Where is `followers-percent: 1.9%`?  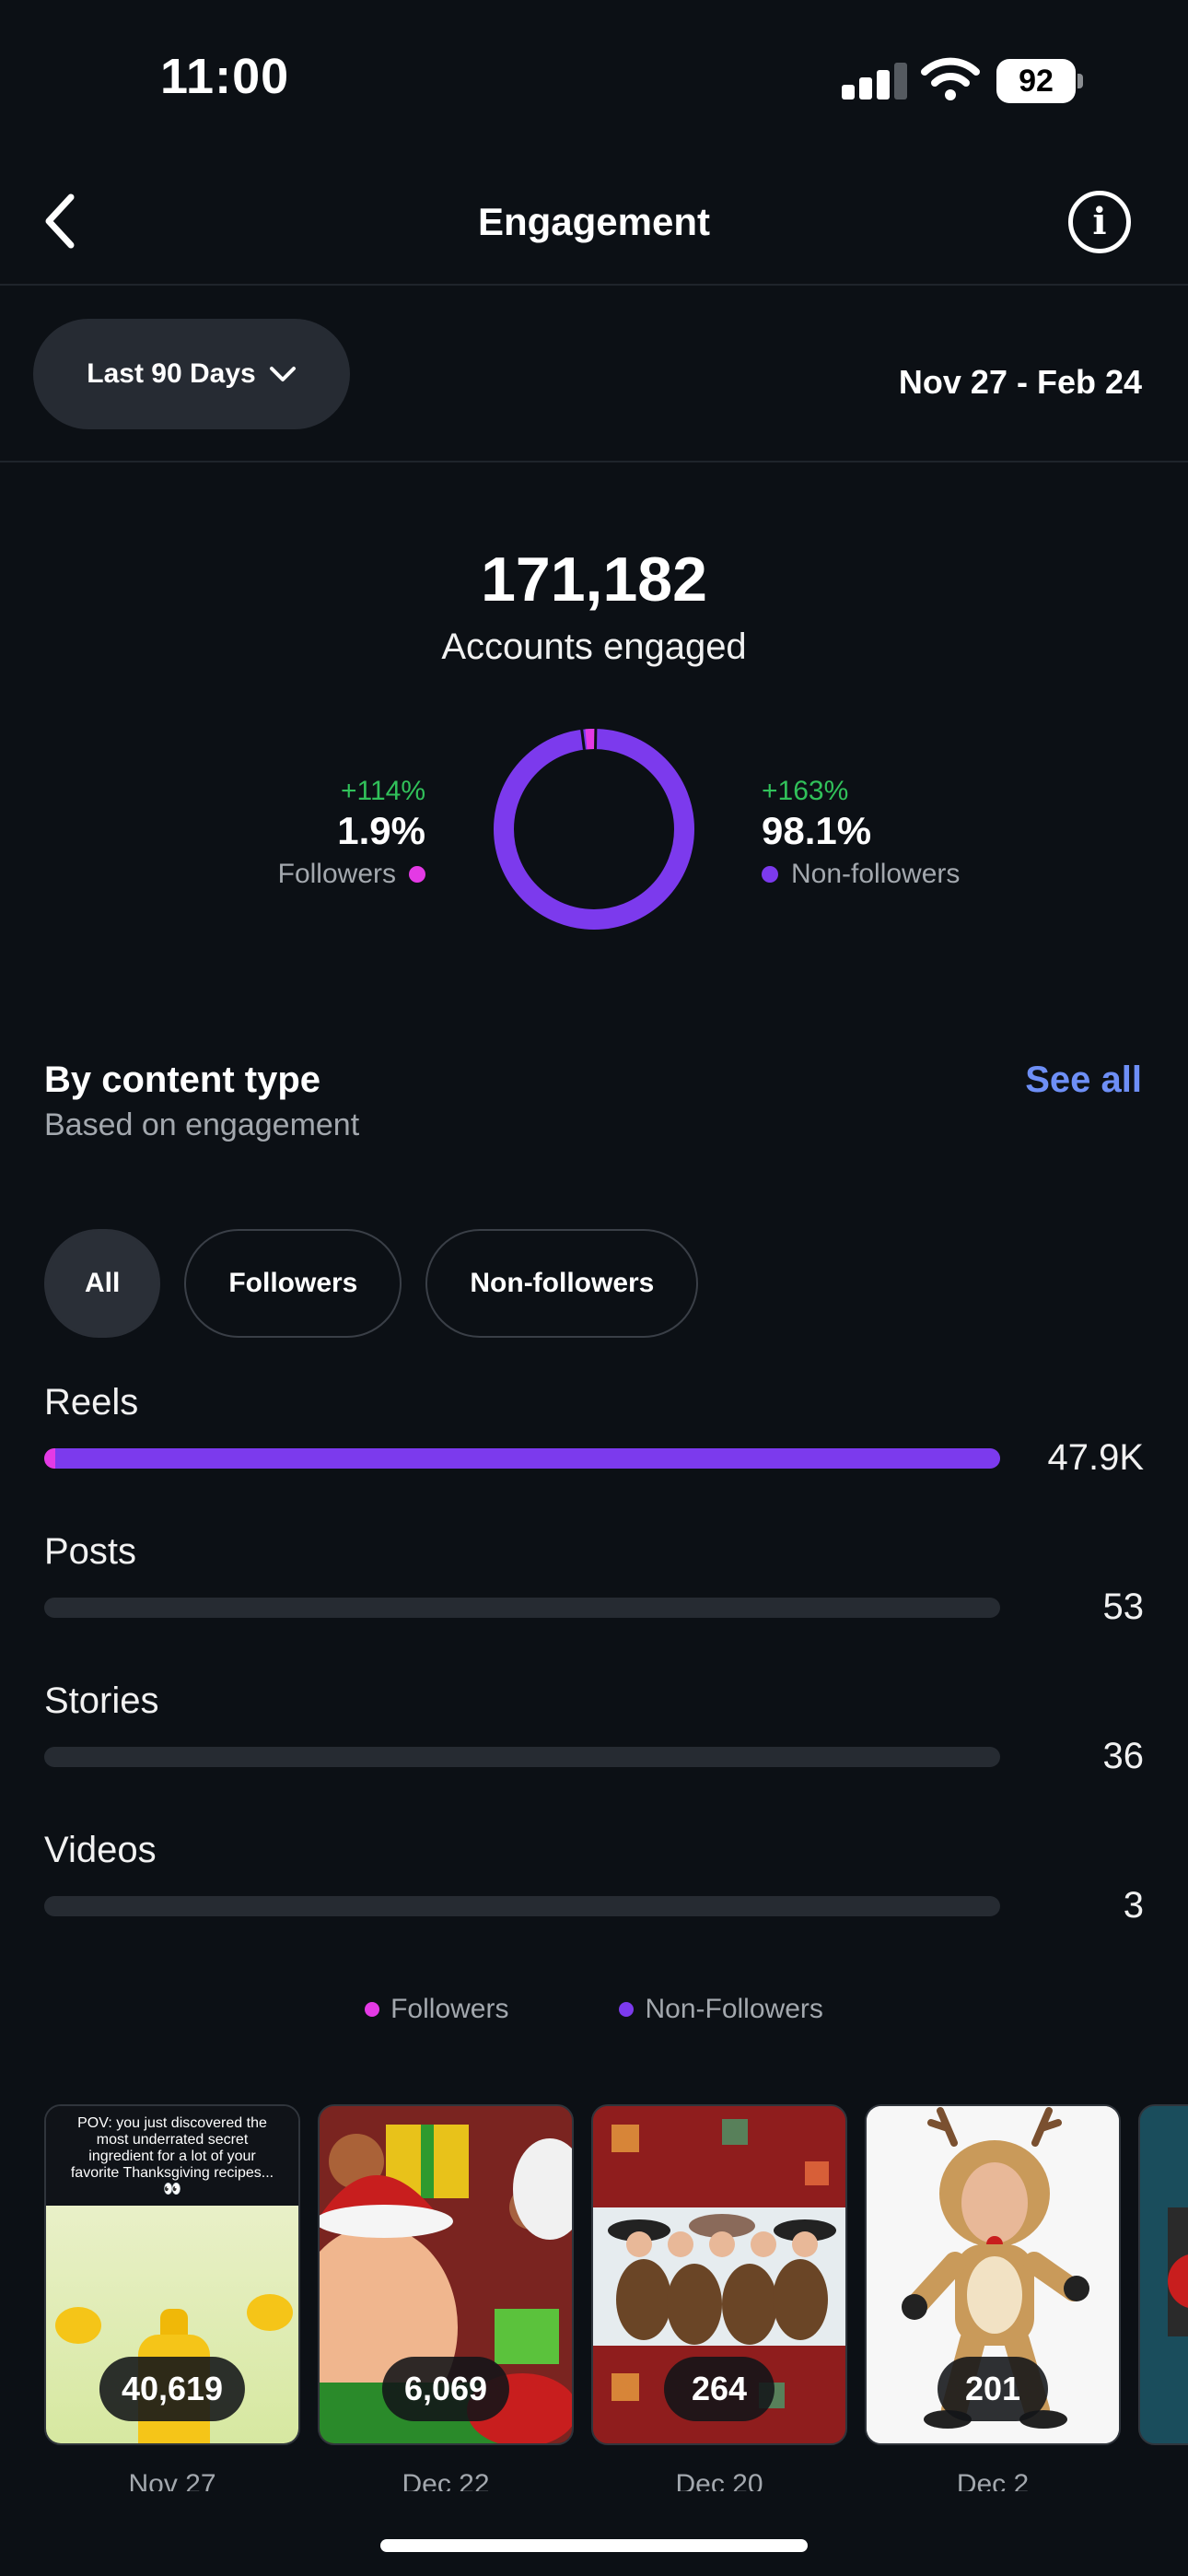
followers-percent: 1.9% is located at coordinates (381, 830).